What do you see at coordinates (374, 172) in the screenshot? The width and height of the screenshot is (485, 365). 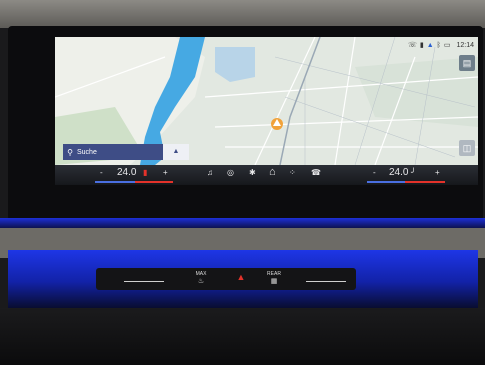 I see `right-temp-minus-button: -` at bounding box center [374, 172].